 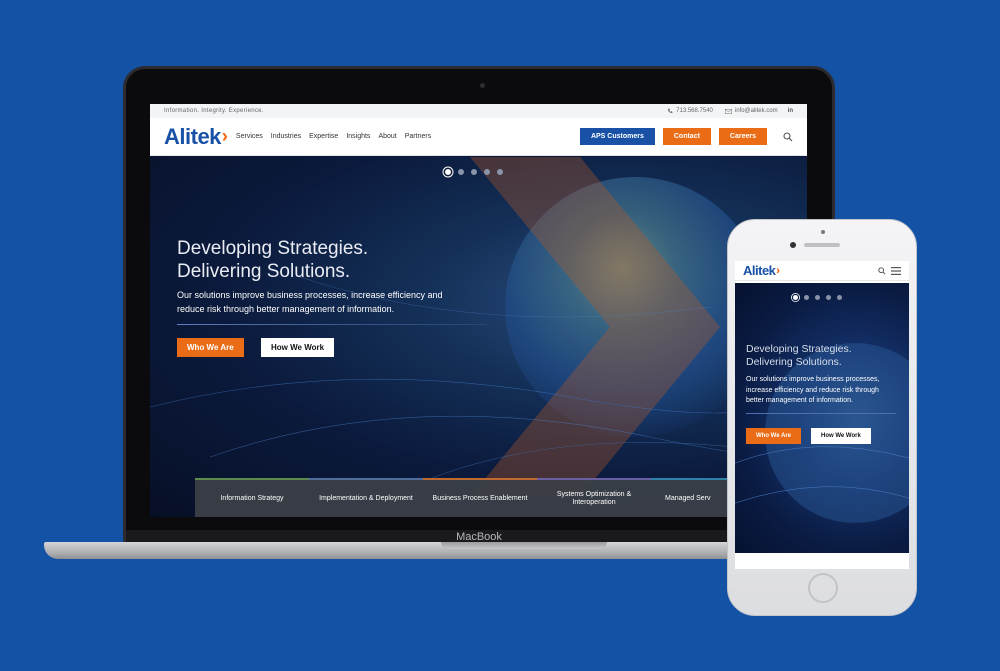 I want to click on front-sensor, so click(x=823, y=232).